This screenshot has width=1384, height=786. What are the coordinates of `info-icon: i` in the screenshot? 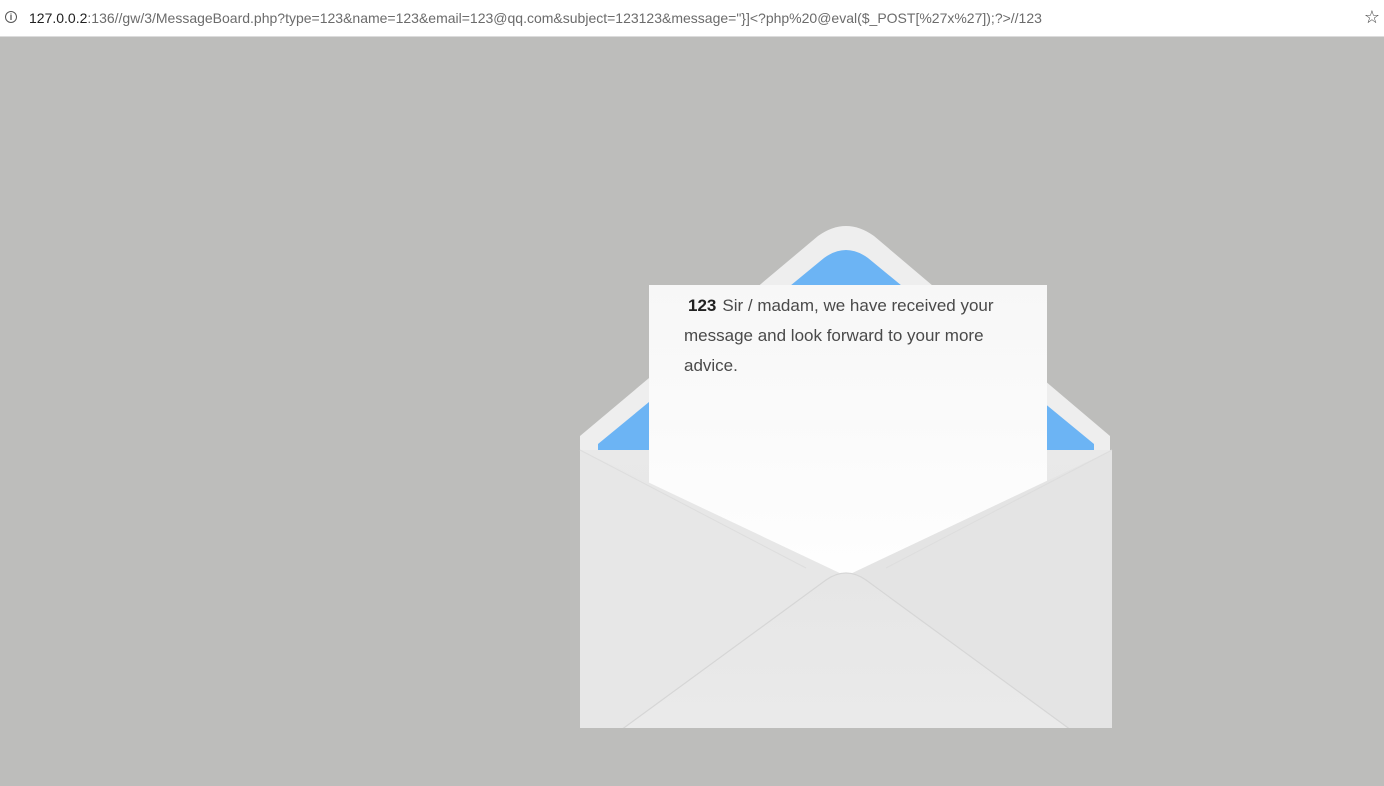 It's located at (11, 17).